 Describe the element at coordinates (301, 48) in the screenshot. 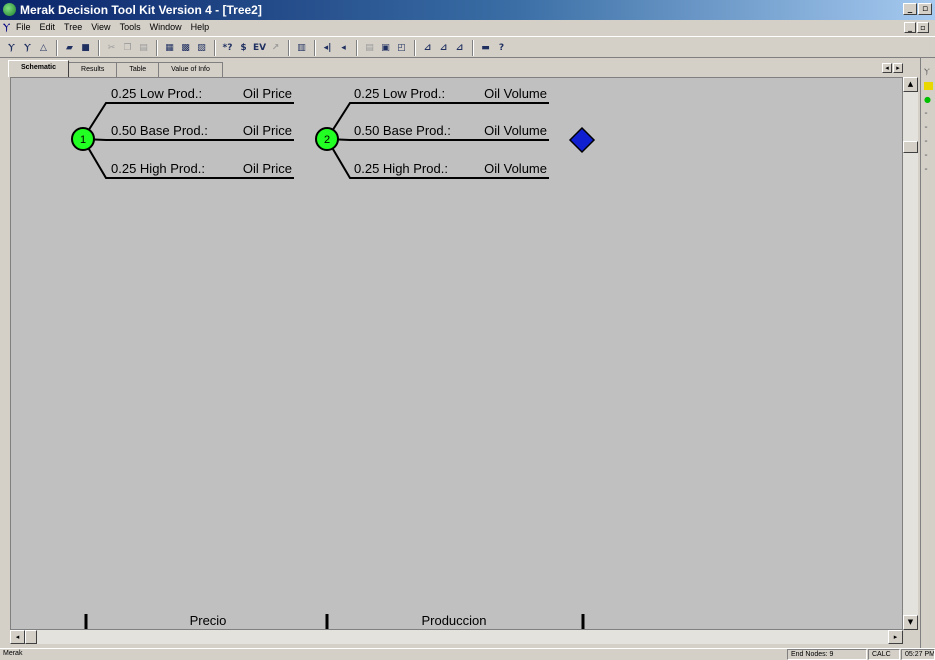

I see `report-icon: ▥` at that location.